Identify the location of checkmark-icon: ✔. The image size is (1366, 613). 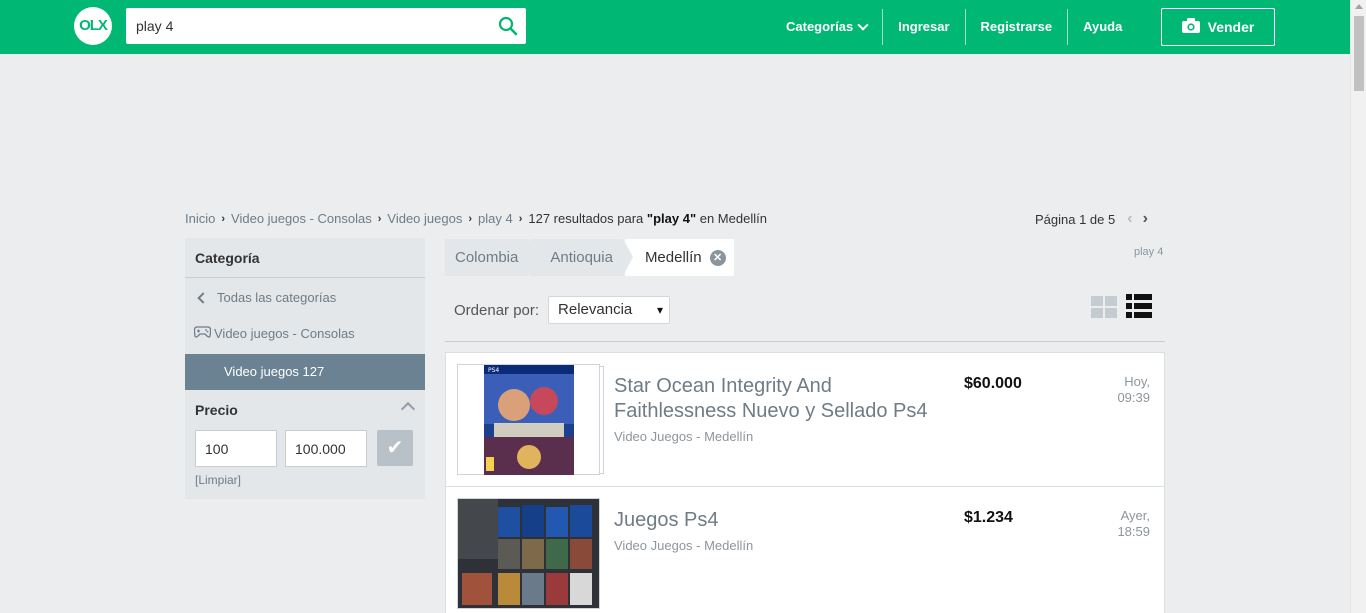
(395, 448).